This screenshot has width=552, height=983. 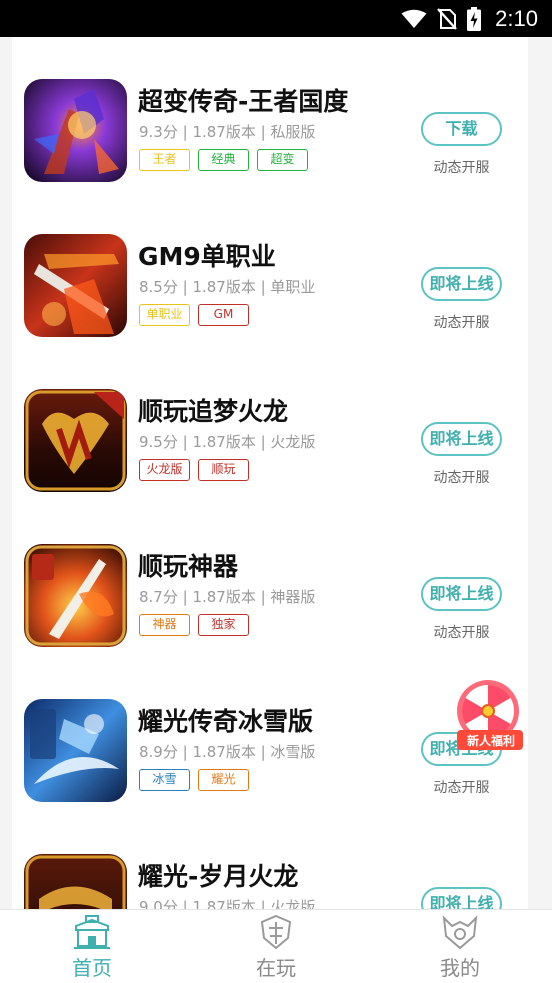 What do you see at coordinates (223, 470) in the screenshot?
I see `game-tag: 顺玩` at bounding box center [223, 470].